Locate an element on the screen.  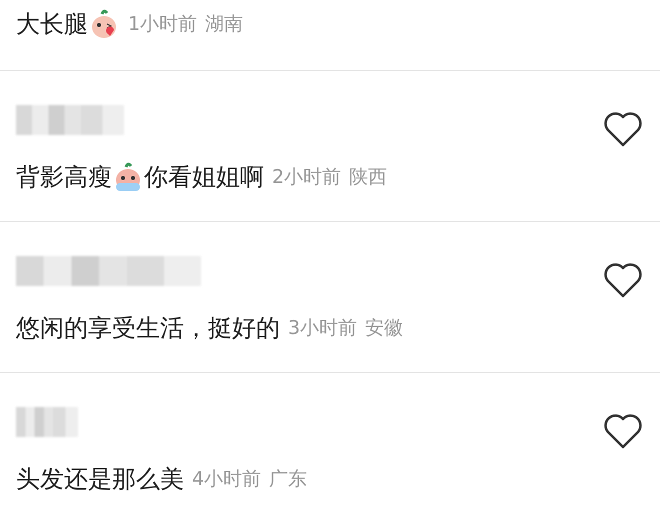
comment-location: 湖南 is located at coordinates (224, 24).